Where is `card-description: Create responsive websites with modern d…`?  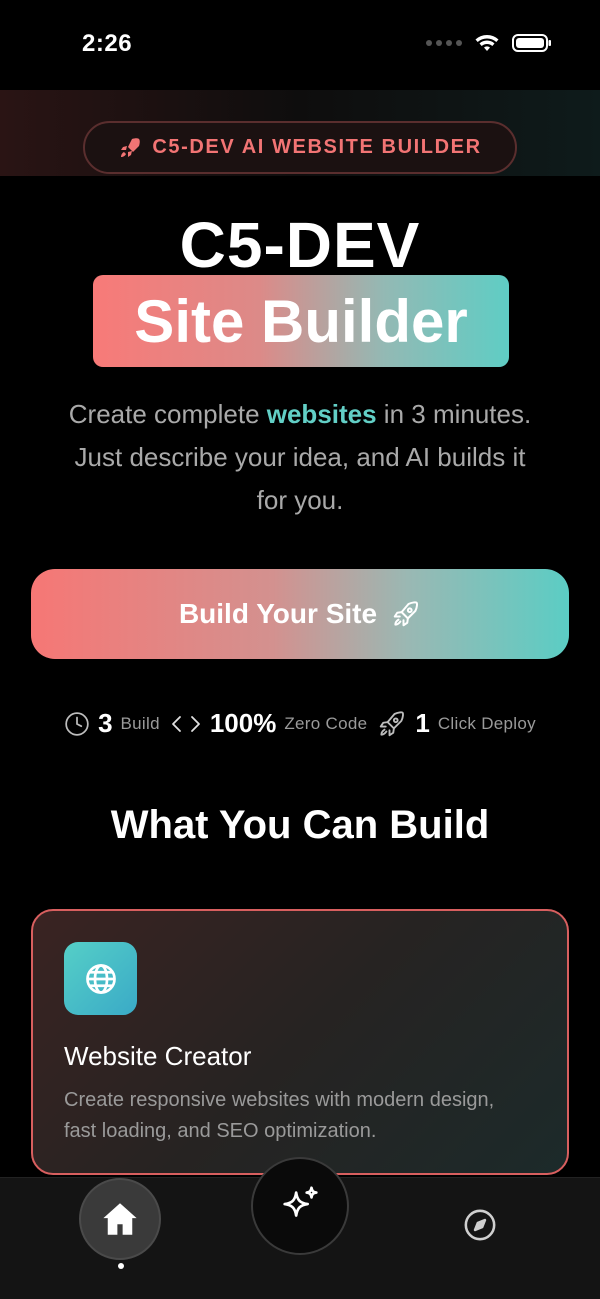 card-description: Create responsive websites with modern d… is located at coordinates (279, 1115).